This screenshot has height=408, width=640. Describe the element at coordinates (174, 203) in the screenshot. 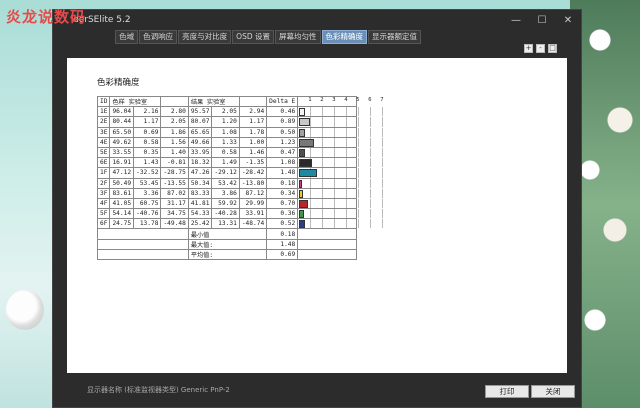

I see `cell-lab-a-b: 31.17` at that location.